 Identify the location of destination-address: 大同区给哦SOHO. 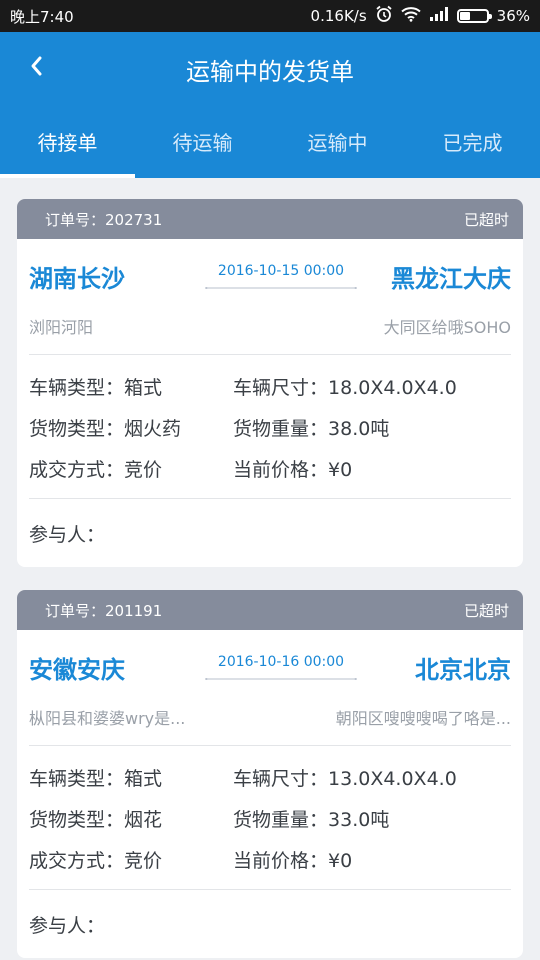
(447, 327).